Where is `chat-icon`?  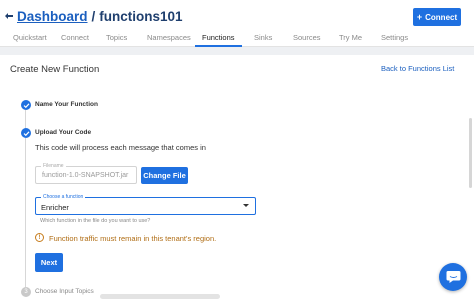 chat-icon is located at coordinates (453, 277).